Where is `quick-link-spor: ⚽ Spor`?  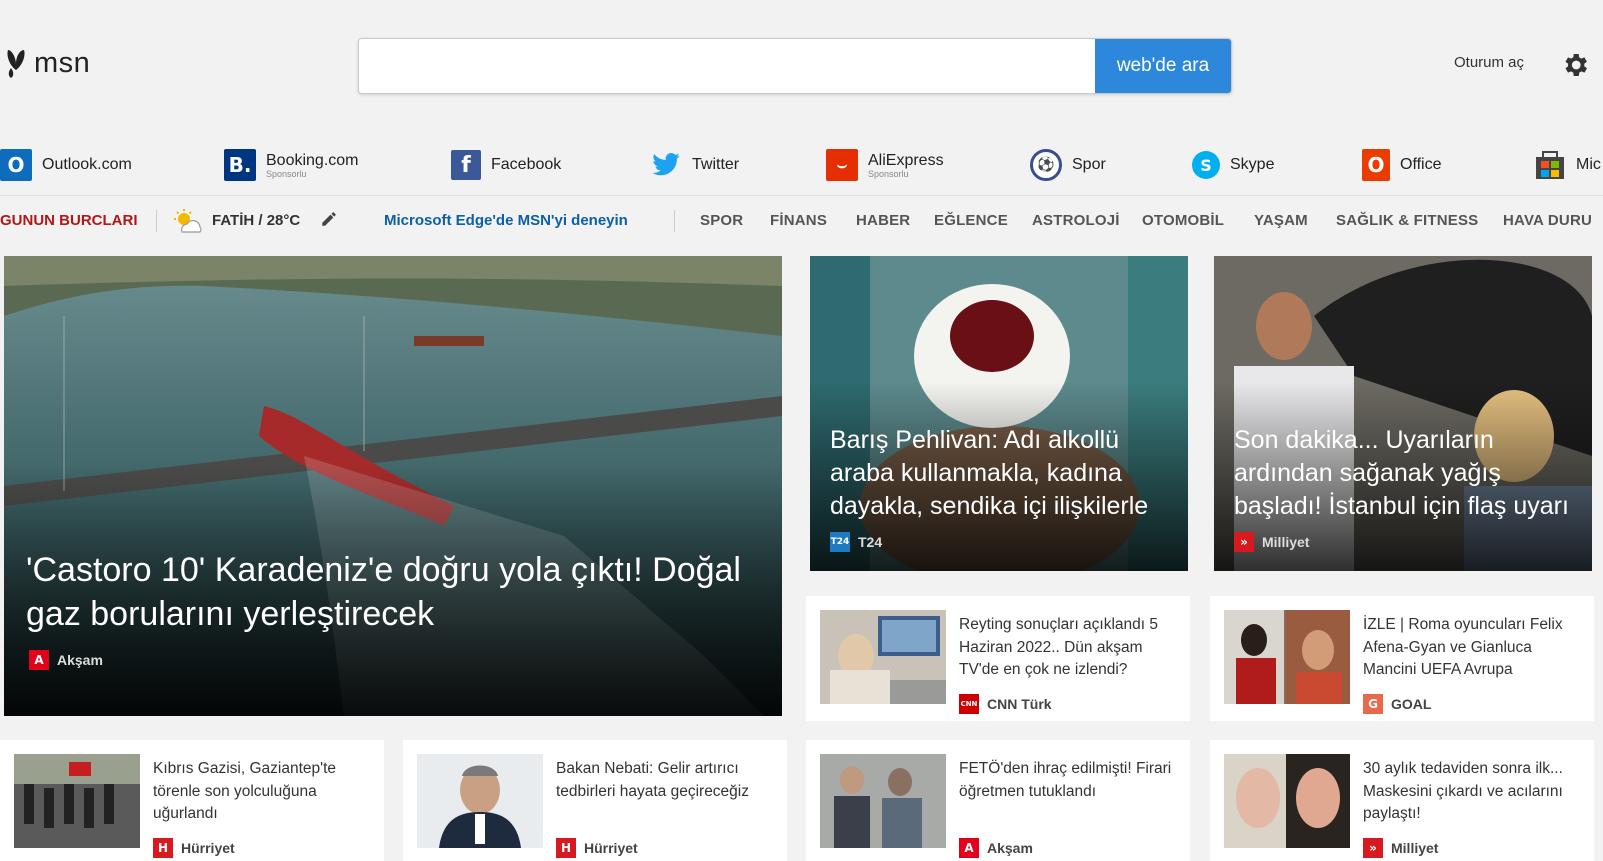 quick-link-spor: ⚽ Spor is located at coordinates (1068, 165).